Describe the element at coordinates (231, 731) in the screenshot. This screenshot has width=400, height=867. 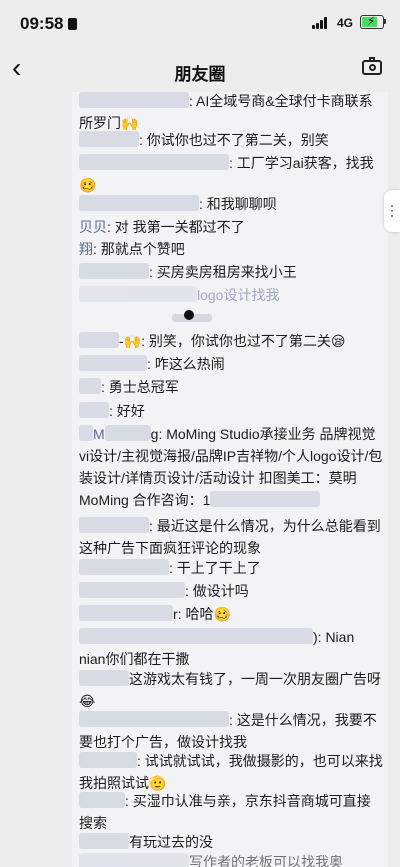
I see `comment-item: : 这是什么情况，我要不要也打个广告，做设计找我` at that location.